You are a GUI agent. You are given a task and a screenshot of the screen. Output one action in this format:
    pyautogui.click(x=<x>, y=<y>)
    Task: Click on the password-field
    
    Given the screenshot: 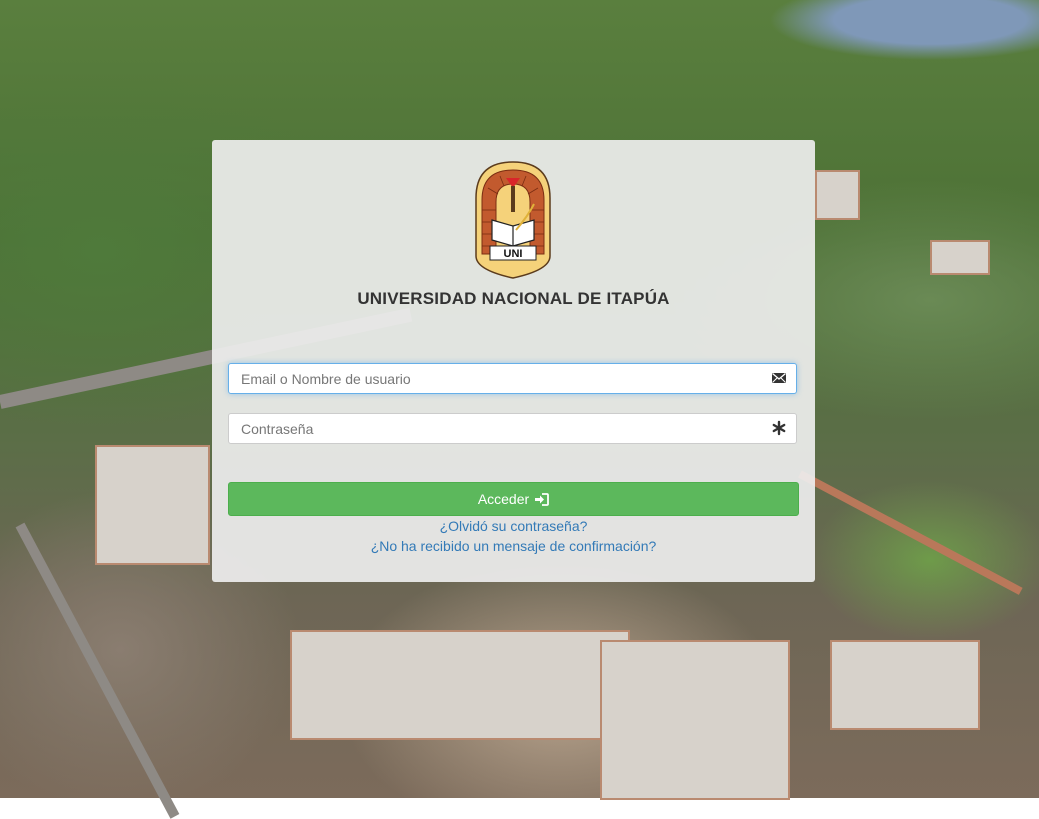 What is the action you would take?
    pyautogui.click(x=512, y=428)
    